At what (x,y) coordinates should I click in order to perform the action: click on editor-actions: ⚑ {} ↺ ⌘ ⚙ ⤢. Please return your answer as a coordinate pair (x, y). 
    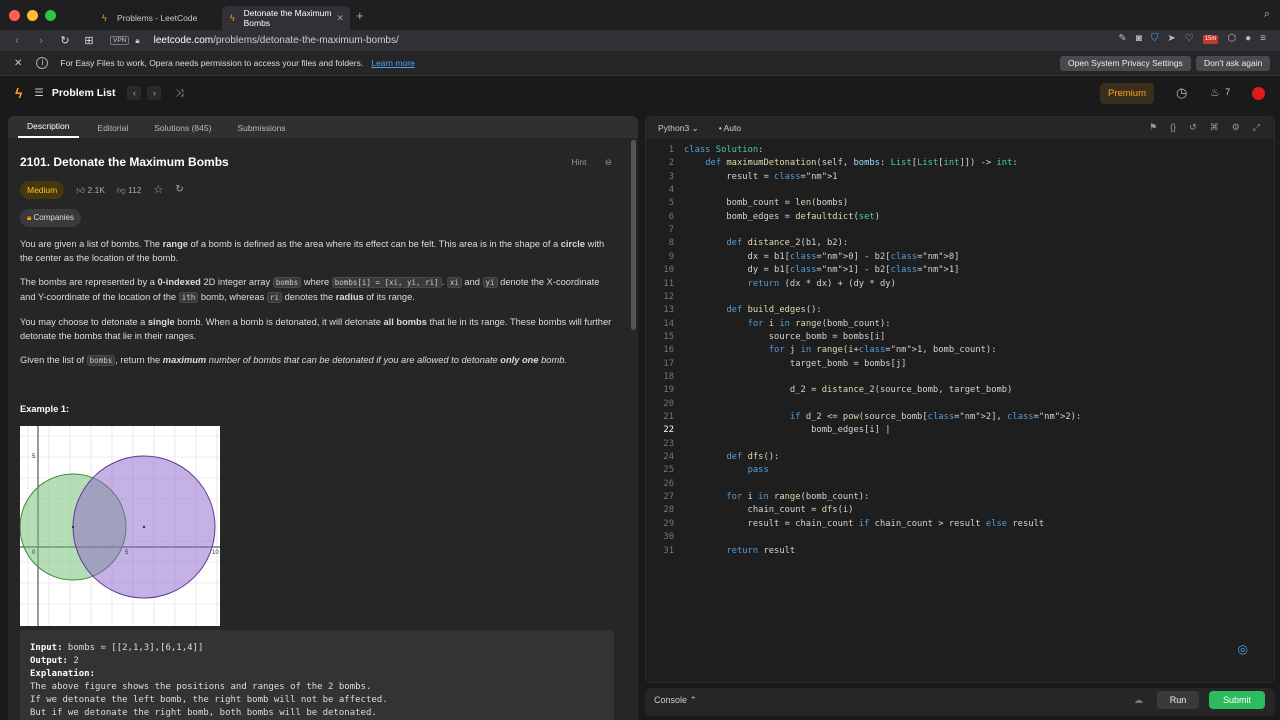
    Looking at the image, I should click on (1204, 127).